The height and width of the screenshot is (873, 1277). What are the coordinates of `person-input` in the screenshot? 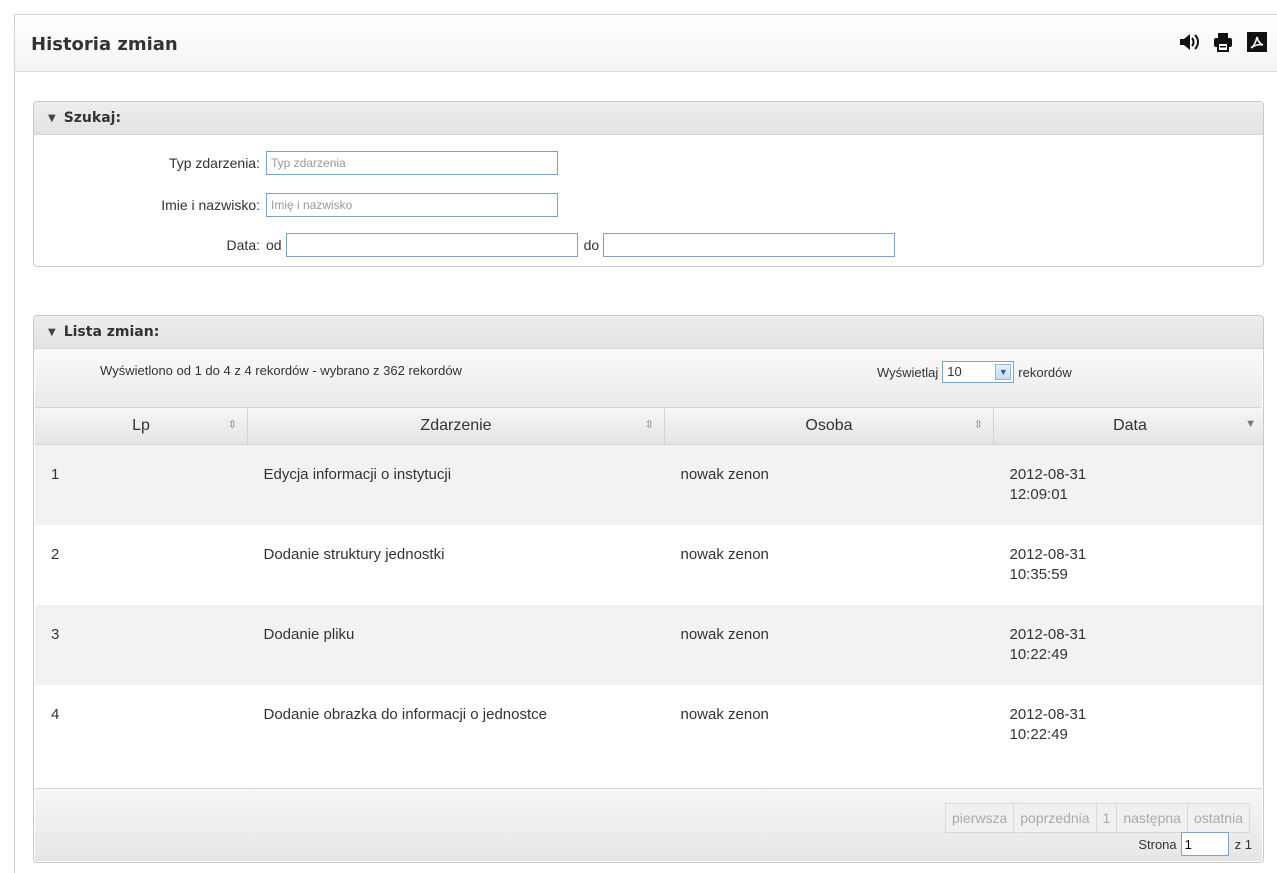 It's located at (412, 205).